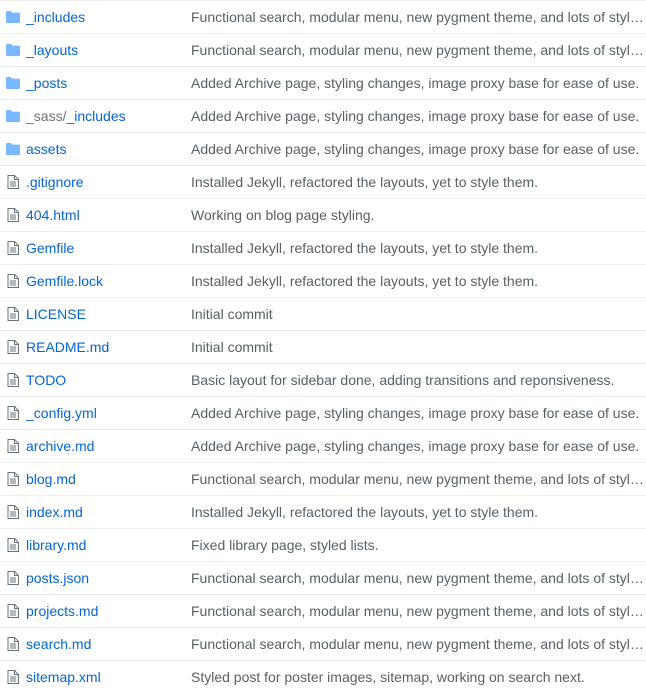  Describe the element at coordinates (67, 347) in the screenshot. I see `file-name-link: README.md` at that location.